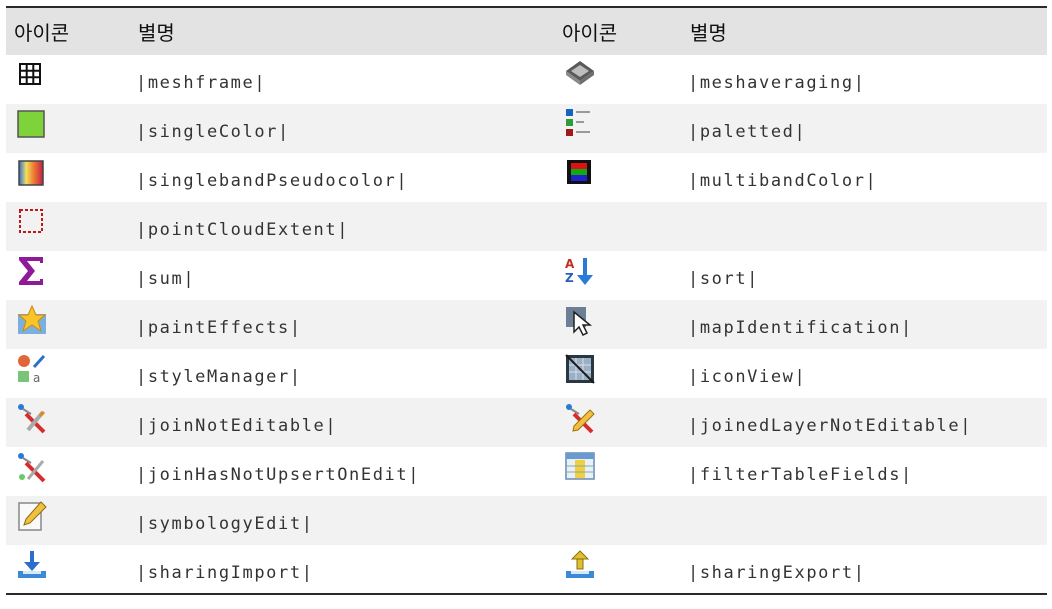 The image size is (1052, 609). Describe the element at coordinates (526, 373) in the screenshot. I see `table-row: a |styleManager| |iconView|` at that location.